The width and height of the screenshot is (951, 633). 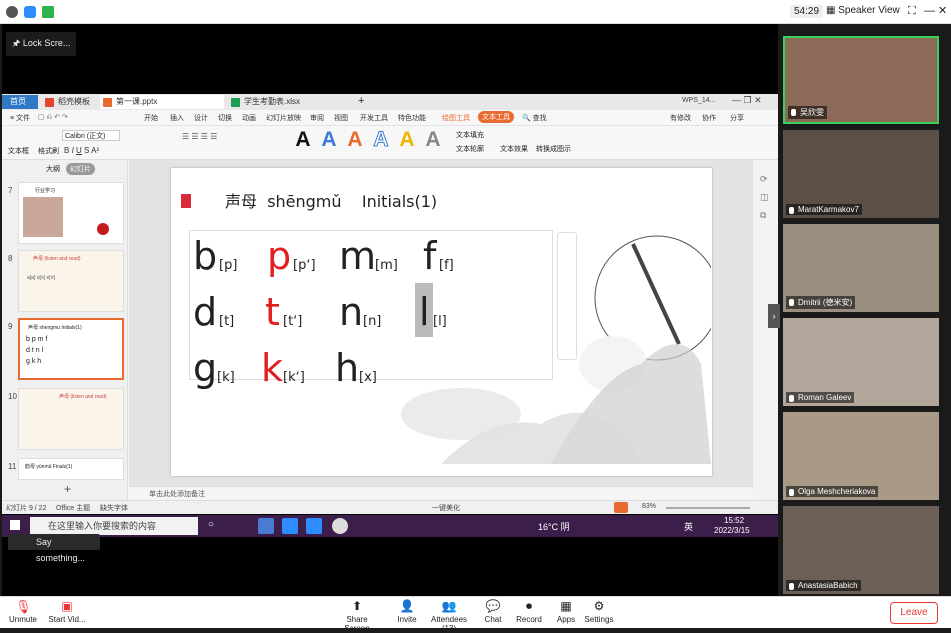 What do you see at coordinates (861, 456) in the screenshot?
I see `participant-tile: Olga Meshcheriakova` at bounding box center [861, 456].